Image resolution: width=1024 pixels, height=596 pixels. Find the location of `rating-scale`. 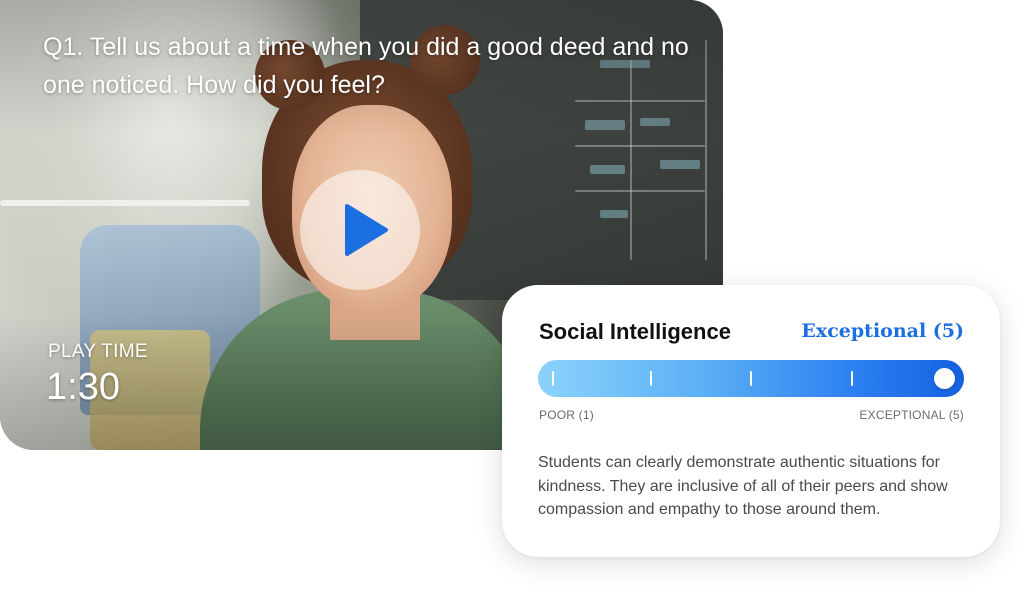

rating-scale is located at coordinates (751, 378).